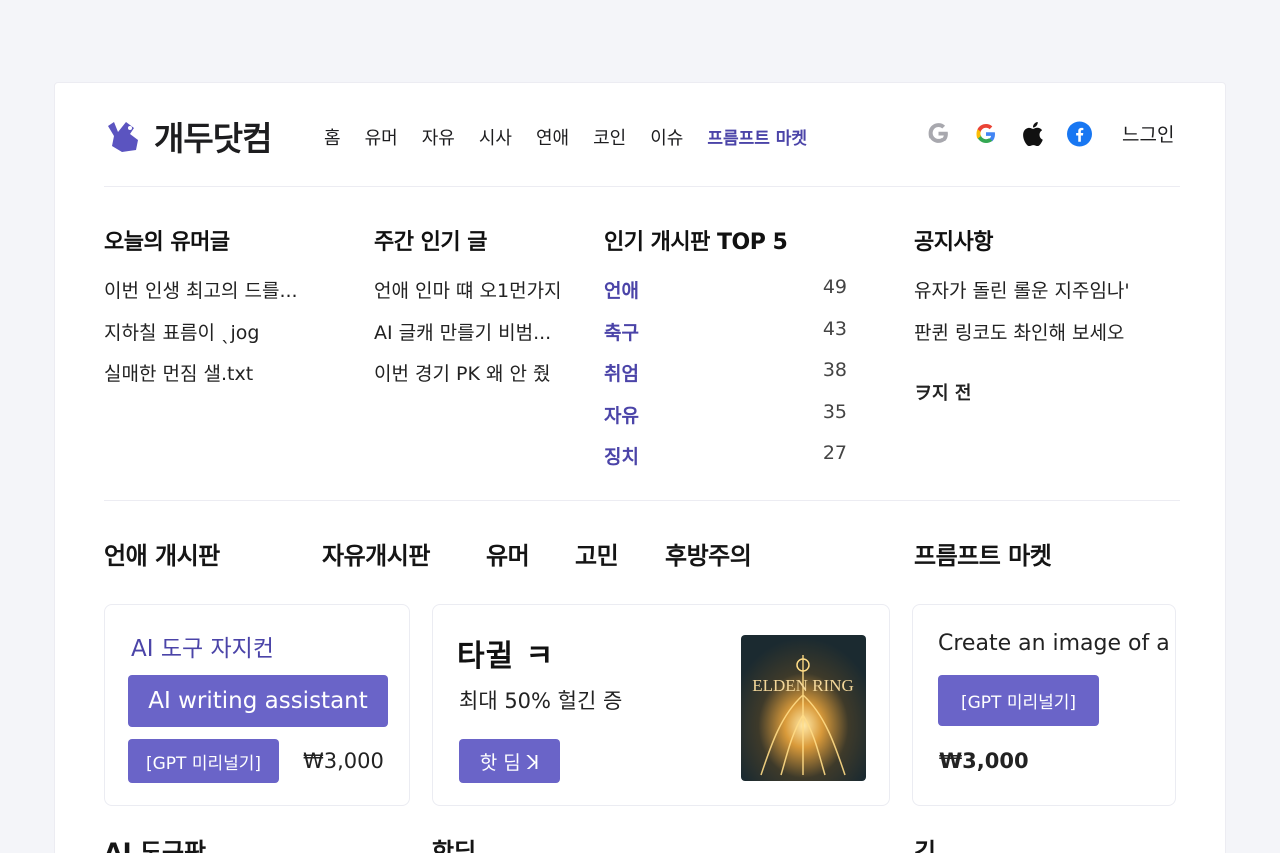 This screenshot has height=853, width=1280. I want to click on tab-dating-board: 언애 개시판, so click(162, 553).